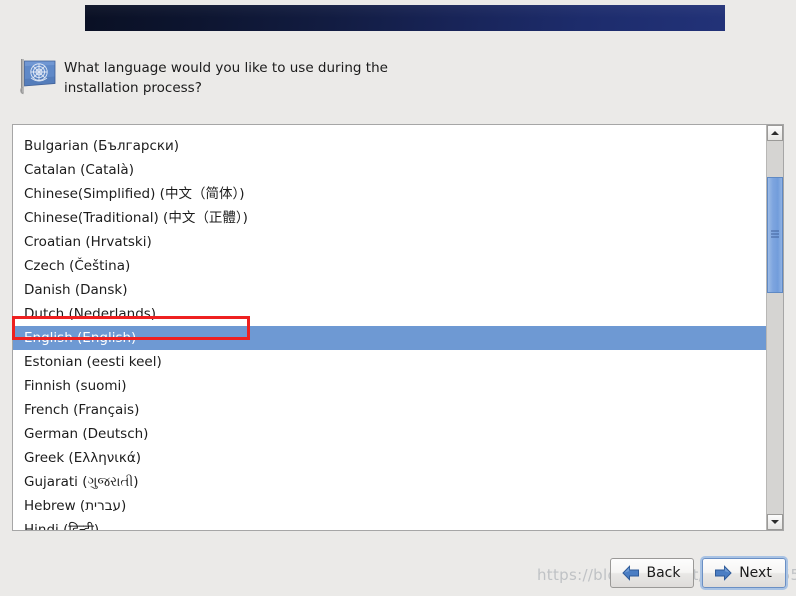 This screenshot has width=796, height=596. I want to click on scrollbar-thumb, so click(775, 235).